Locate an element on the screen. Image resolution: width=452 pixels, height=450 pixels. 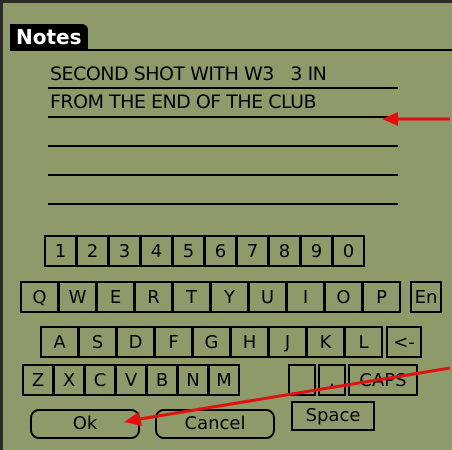
key-3: 3 is located at coordinates (124, 251).